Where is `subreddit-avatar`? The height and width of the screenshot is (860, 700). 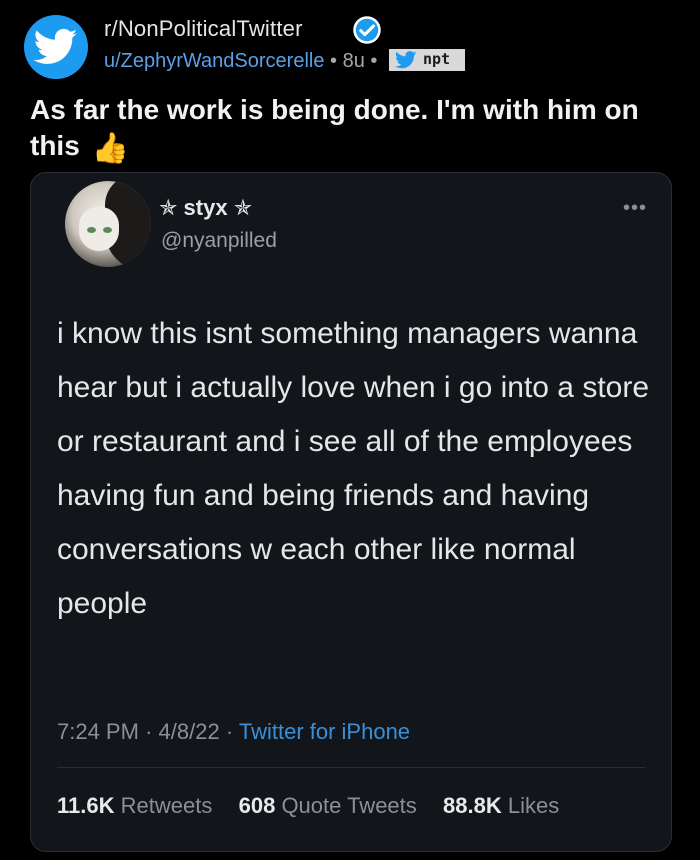 subreddit-avatar is located at coordinates (56, 47).